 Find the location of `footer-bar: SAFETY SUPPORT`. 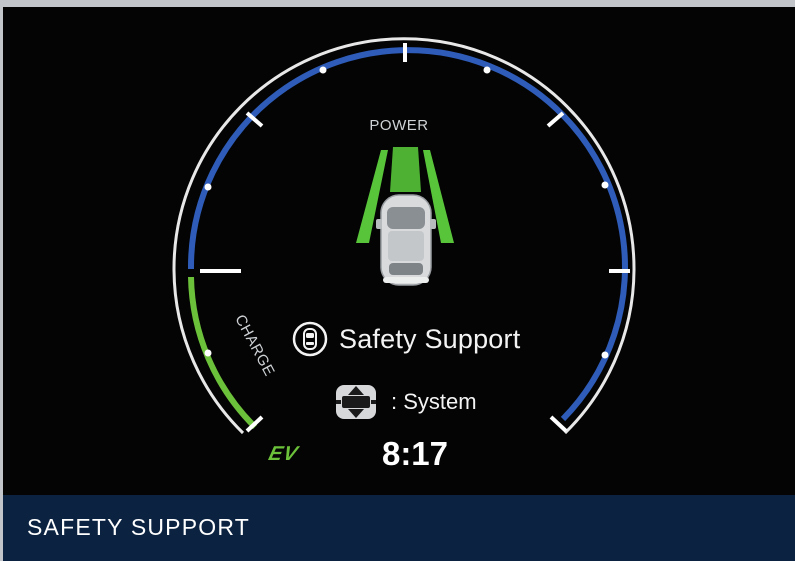

footer-bar: SAFETY SUPPORT is located at coordinates (399, 528).